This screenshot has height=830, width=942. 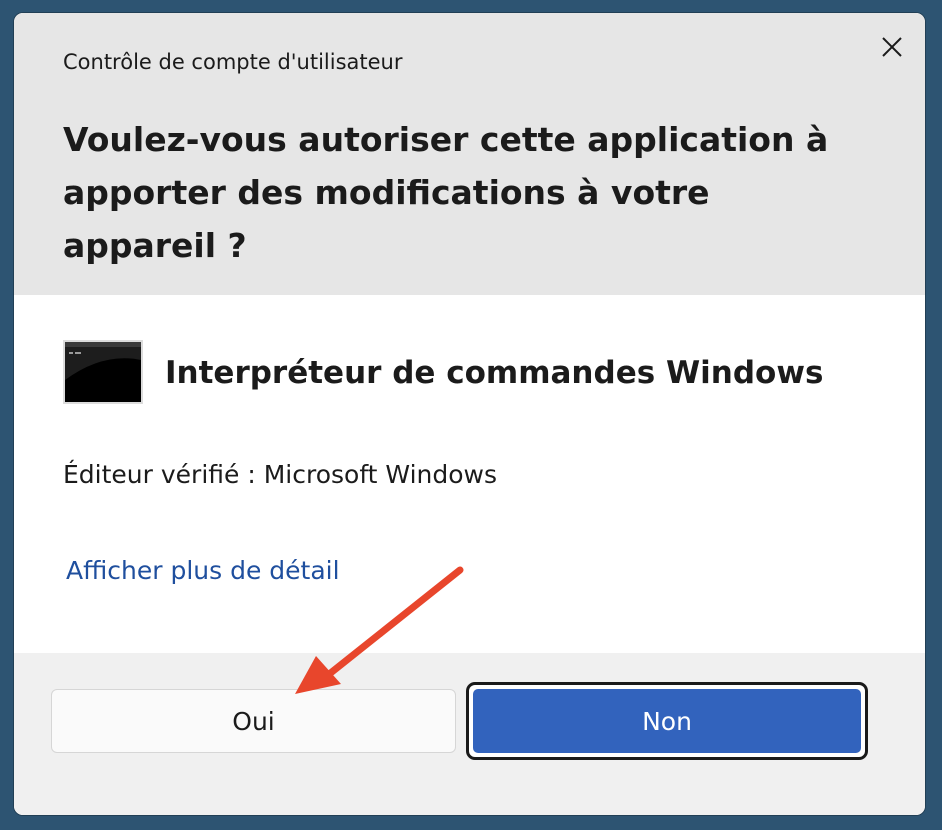 I want to click on publisher-label: Éditeur vérifié : Microsoft Windows, so click(x=280, y=474).